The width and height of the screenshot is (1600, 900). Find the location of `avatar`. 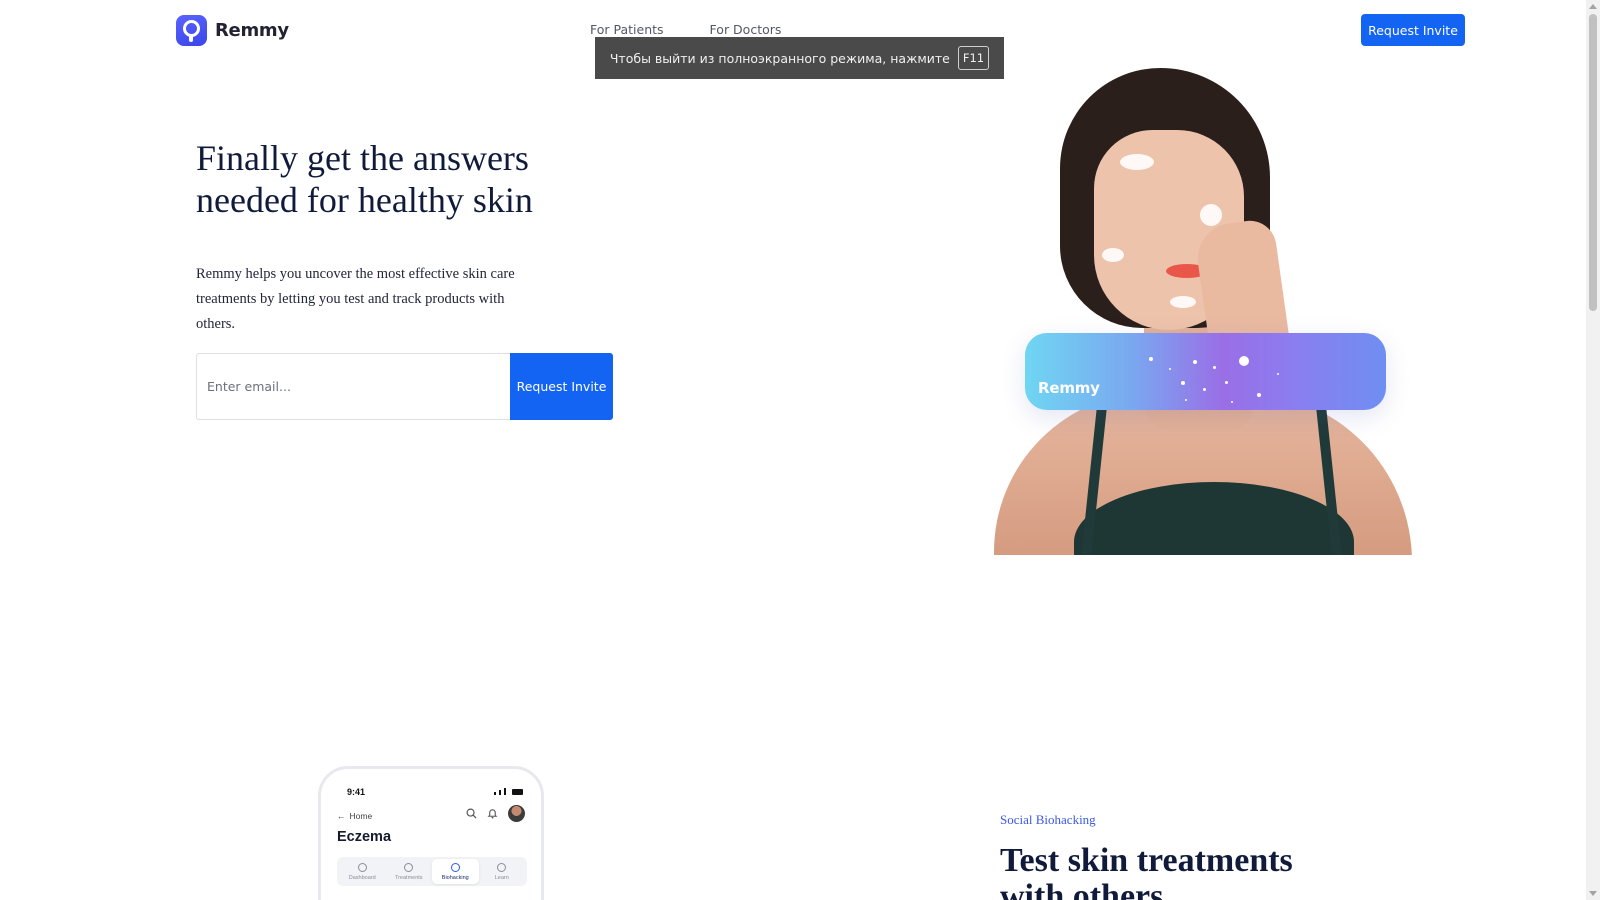

avatar is located at coordinates (516, 813).